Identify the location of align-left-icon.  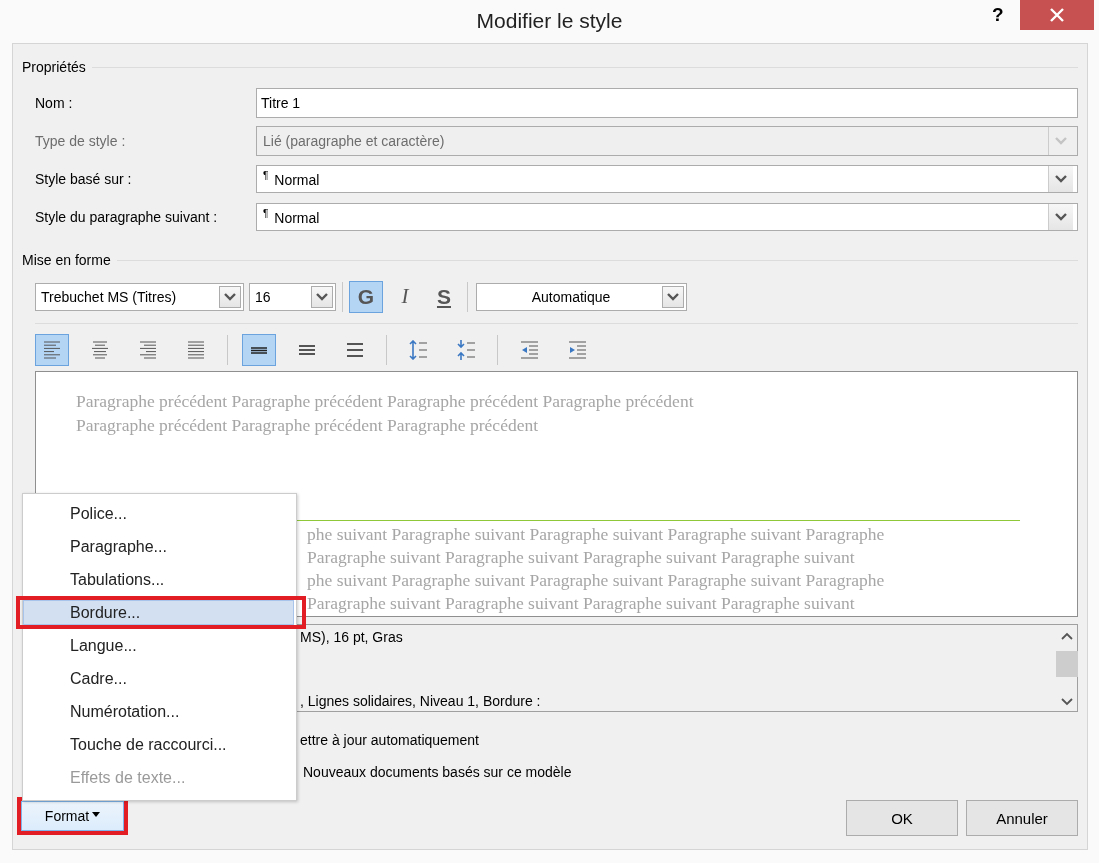
(52, 350).